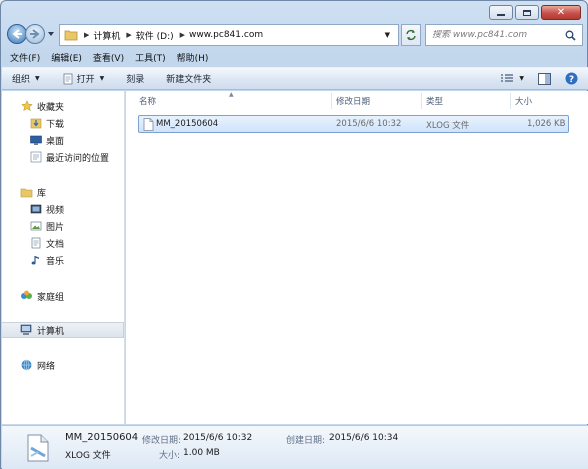  Describe the element at coordinates (387, 35) in the screenshot. I see `address-dropdown-icon: ▼` at that location.